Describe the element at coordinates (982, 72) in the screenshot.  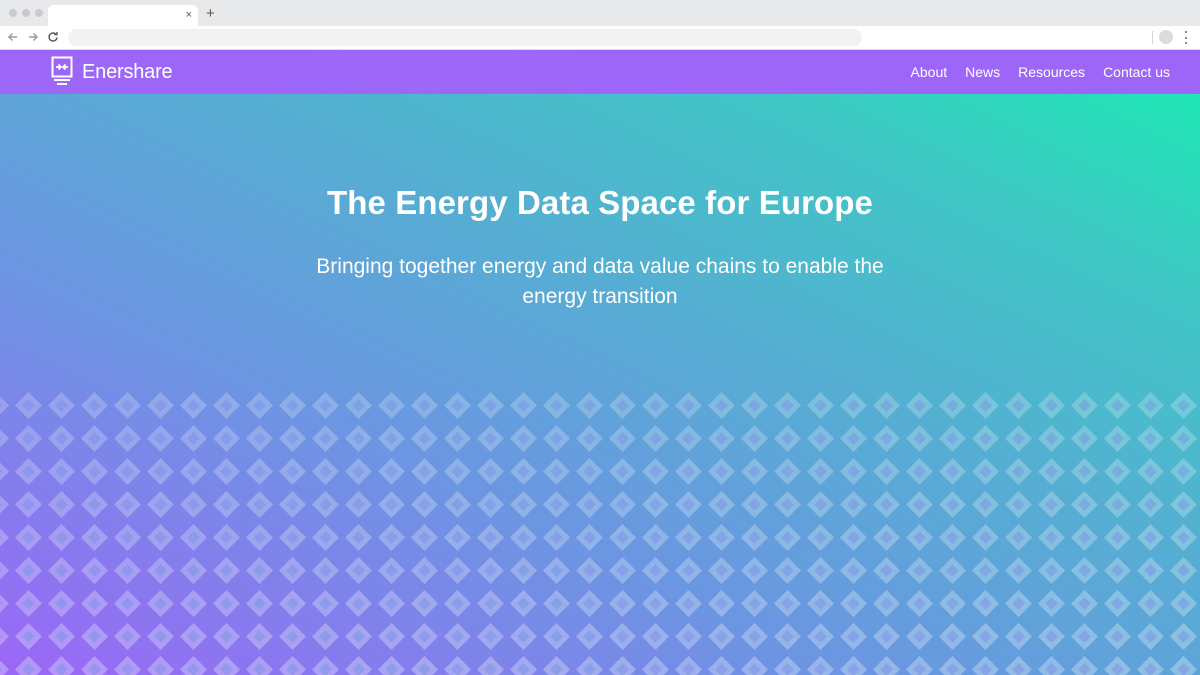
I see `nav-link-news: News` at that location.